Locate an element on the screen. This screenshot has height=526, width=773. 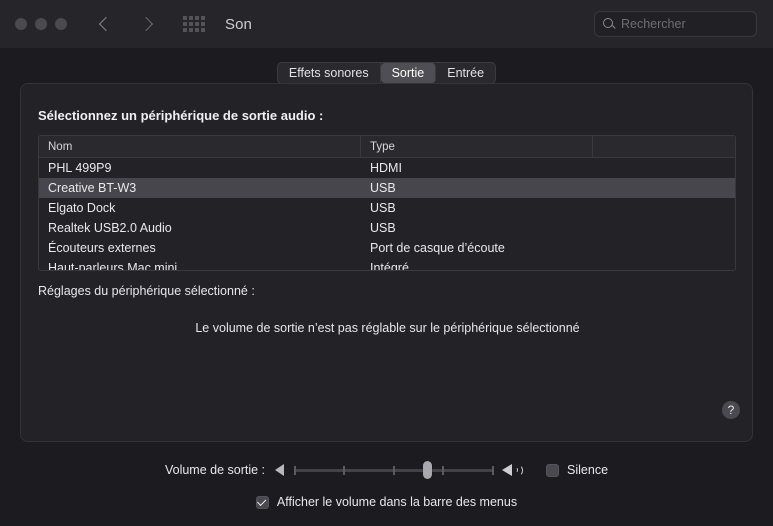
tab-effets-sonores: Effets sonores is located at coordinates (329, 73).